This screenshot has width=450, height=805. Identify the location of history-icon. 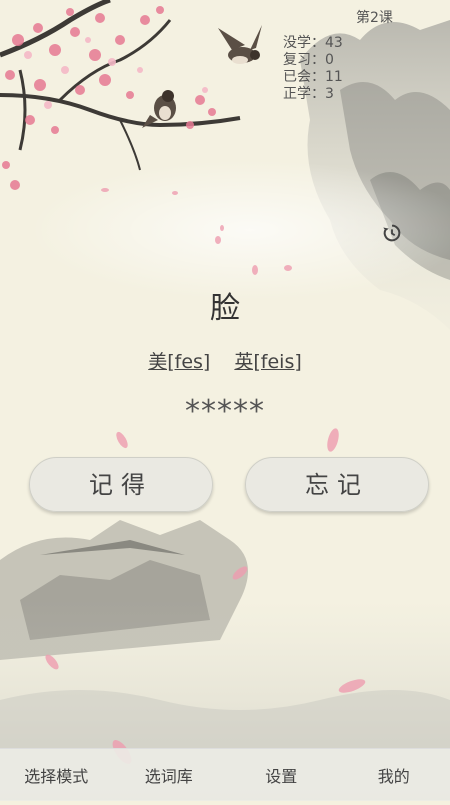
(392, 233).